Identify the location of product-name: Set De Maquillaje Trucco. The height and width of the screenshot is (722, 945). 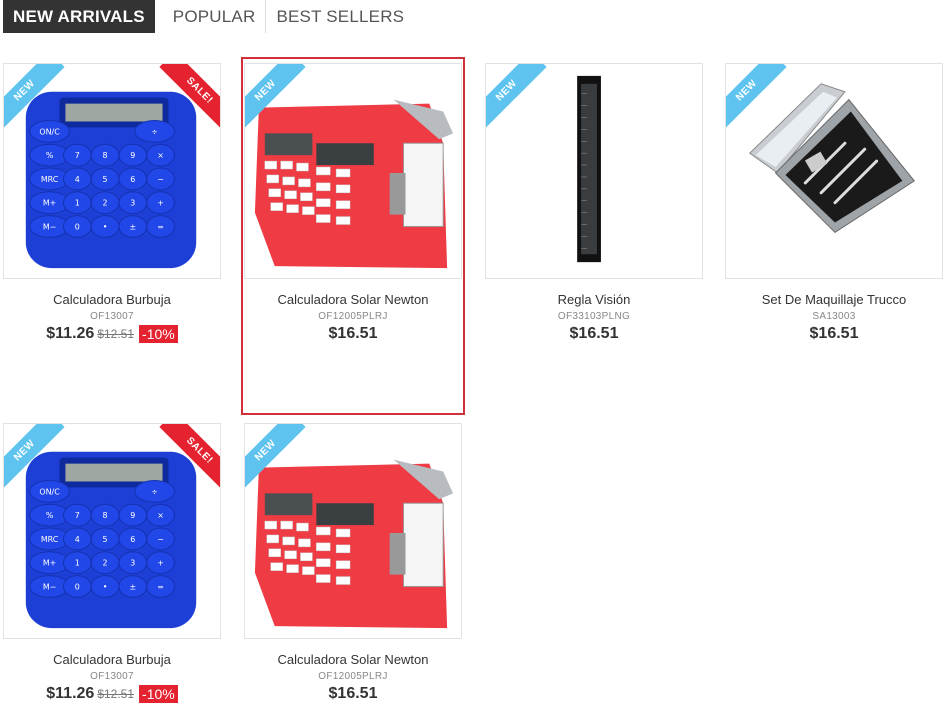
(834, 299).